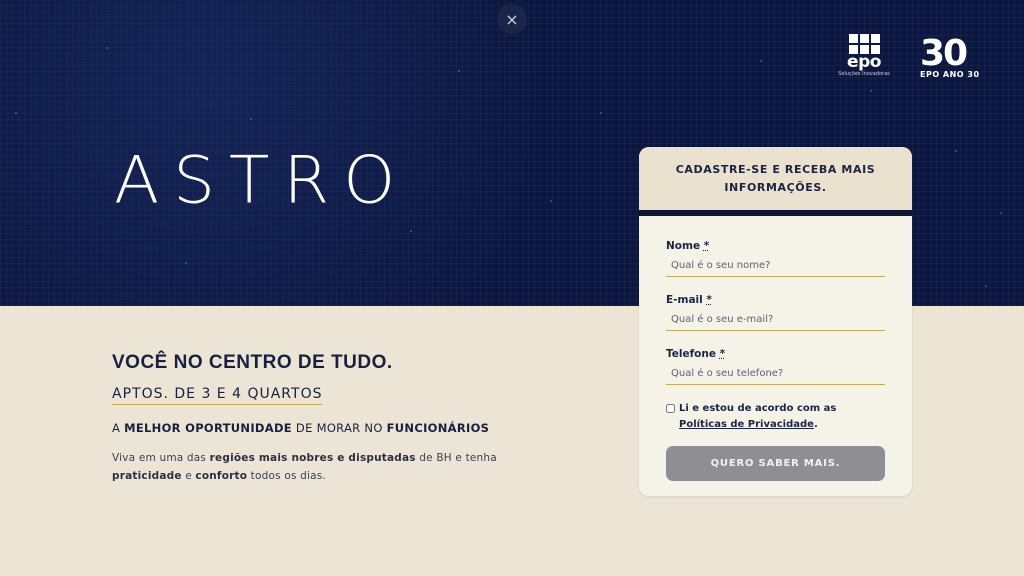  I want to click on phone-input, so click(775, 374).